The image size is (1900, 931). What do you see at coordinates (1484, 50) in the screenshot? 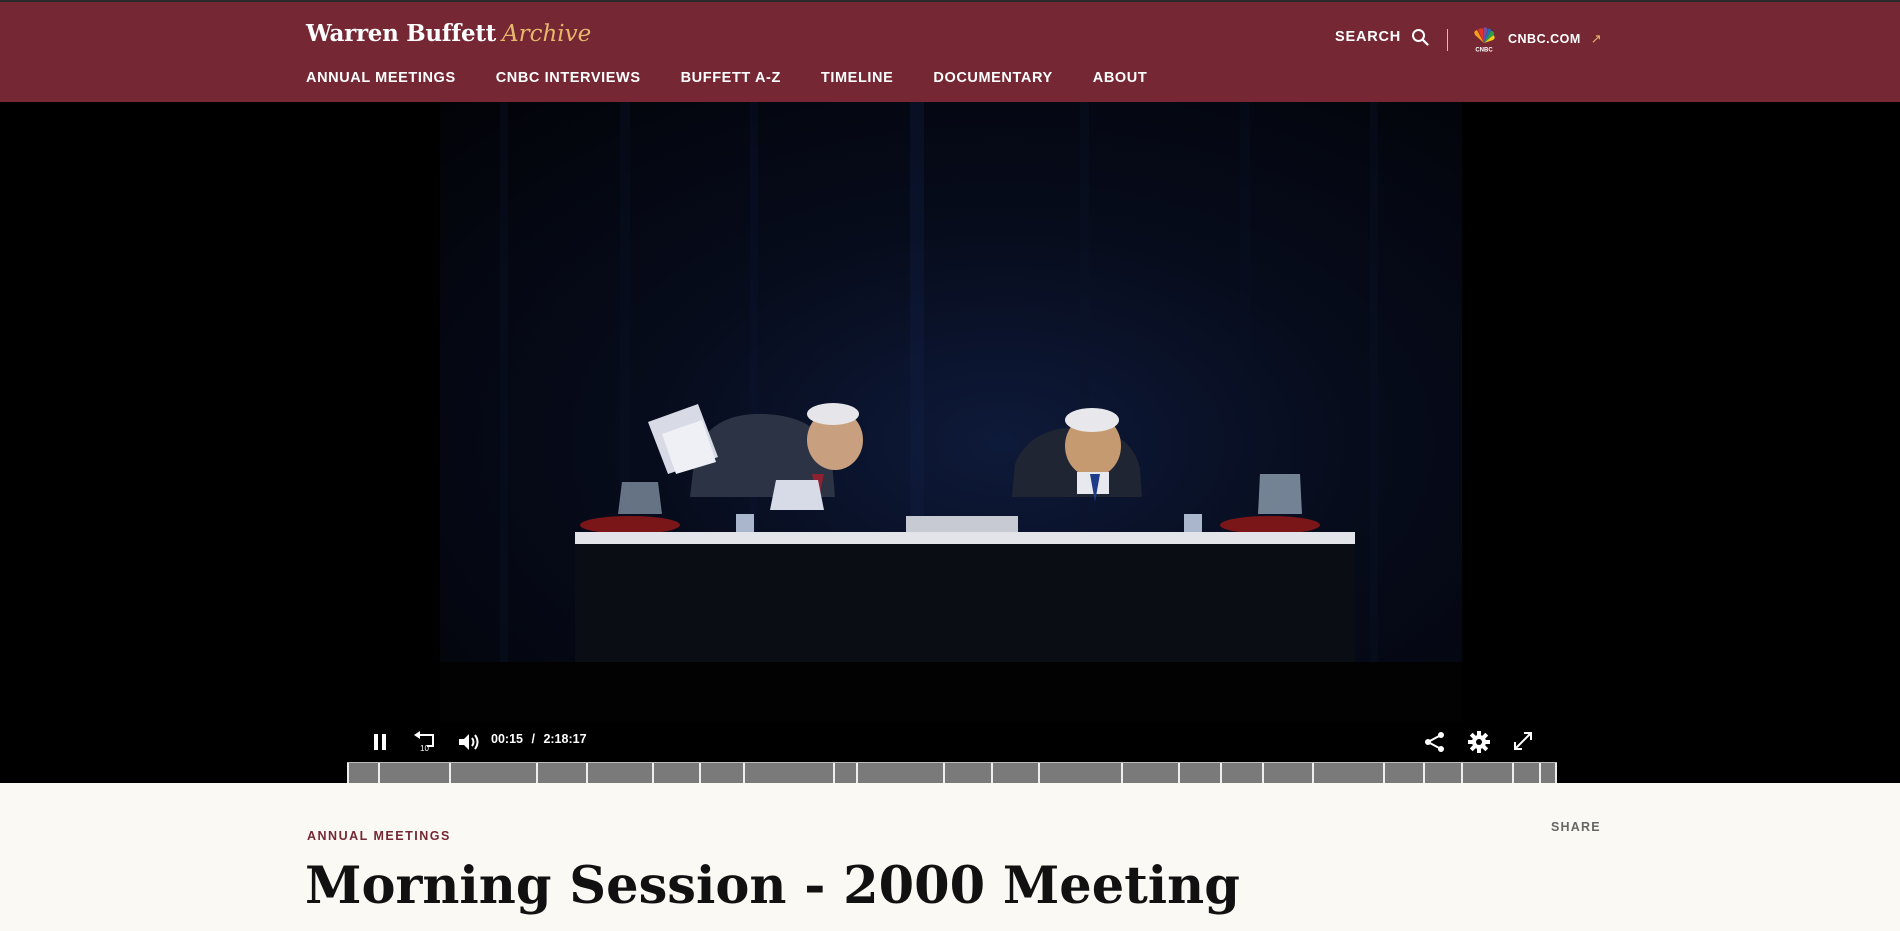
I see `svg-text: CNBC` at bounding box center [1484, 50].